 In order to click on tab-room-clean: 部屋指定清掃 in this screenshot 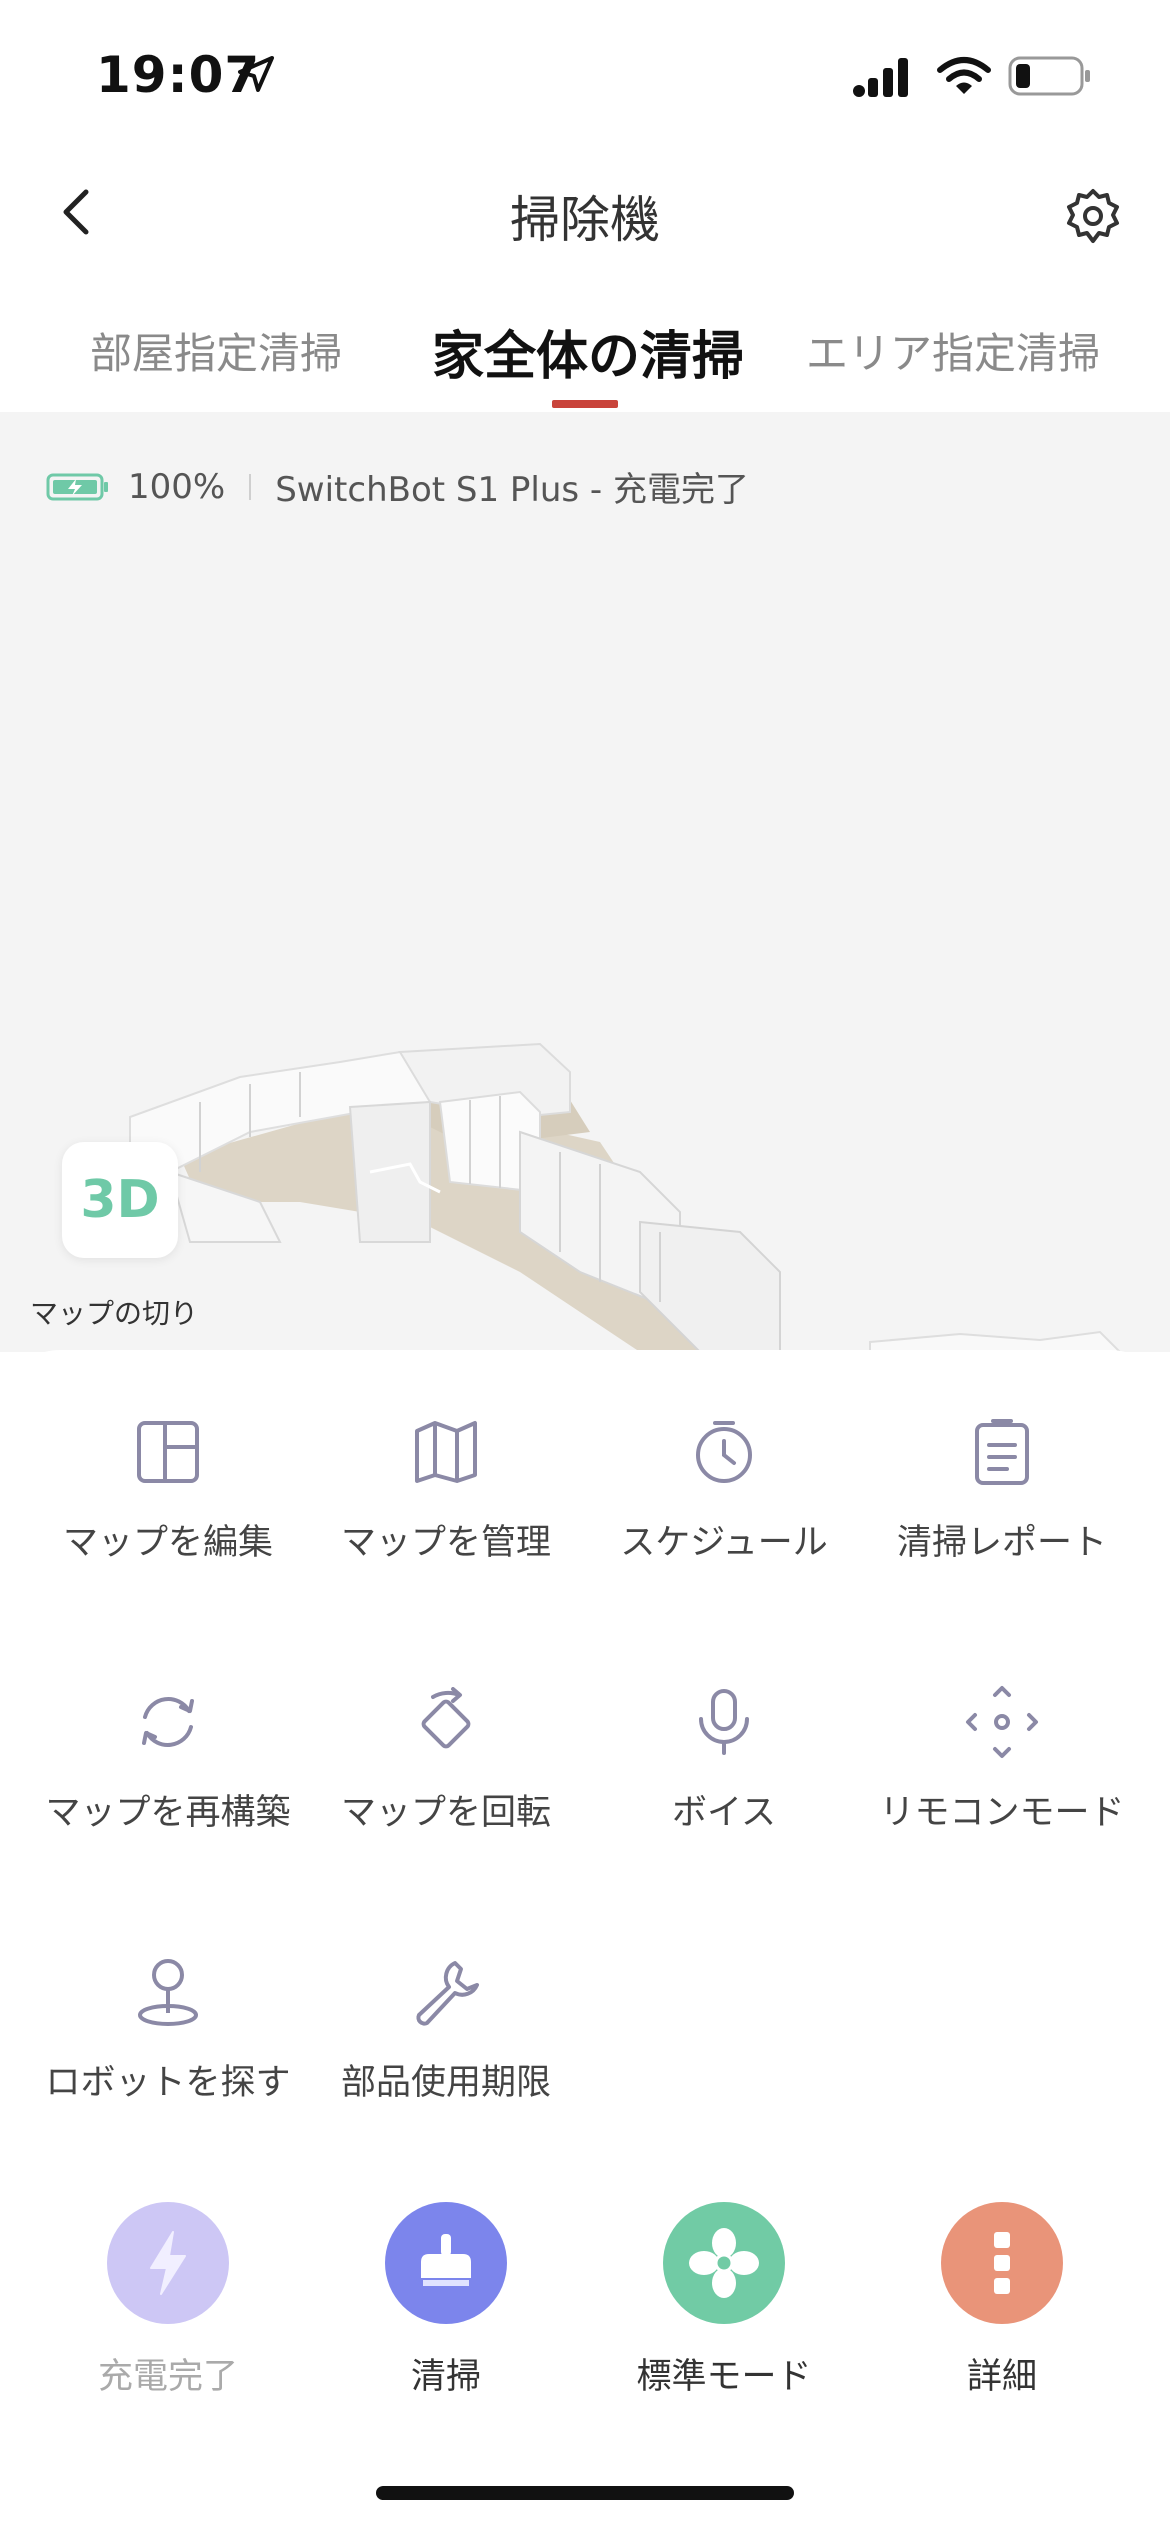, I will do `click(216, 350)`.